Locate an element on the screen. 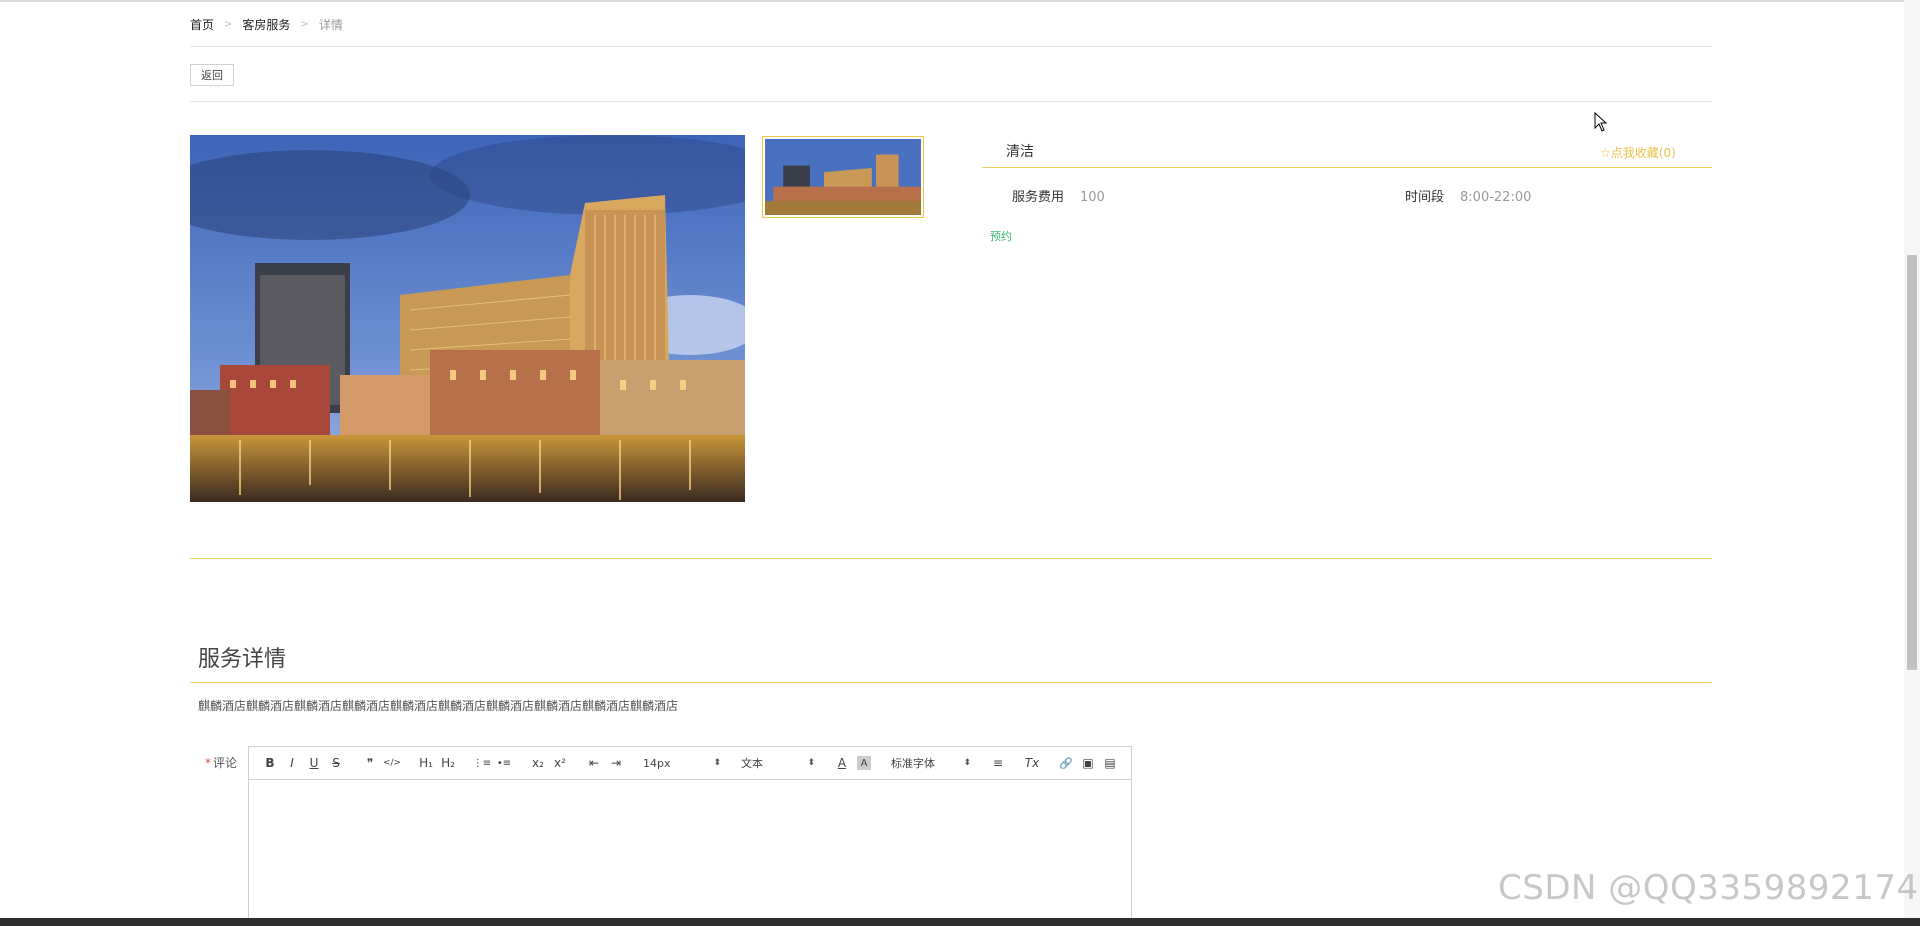  details-divider is located at coordinates (951, 682).